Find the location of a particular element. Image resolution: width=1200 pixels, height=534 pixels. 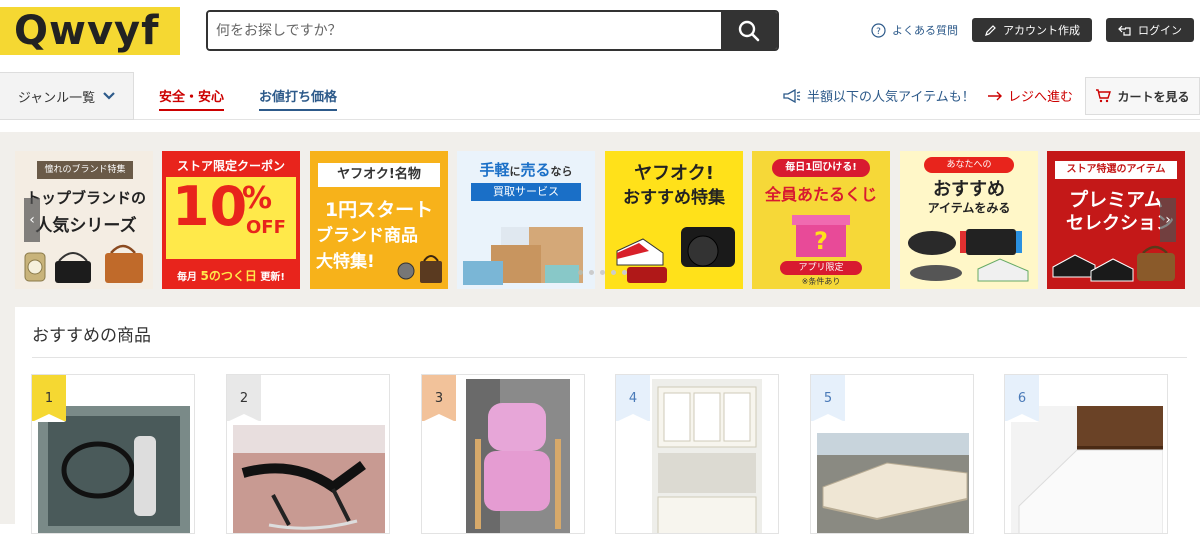

bed-image is located at coordinates (1087, 469).